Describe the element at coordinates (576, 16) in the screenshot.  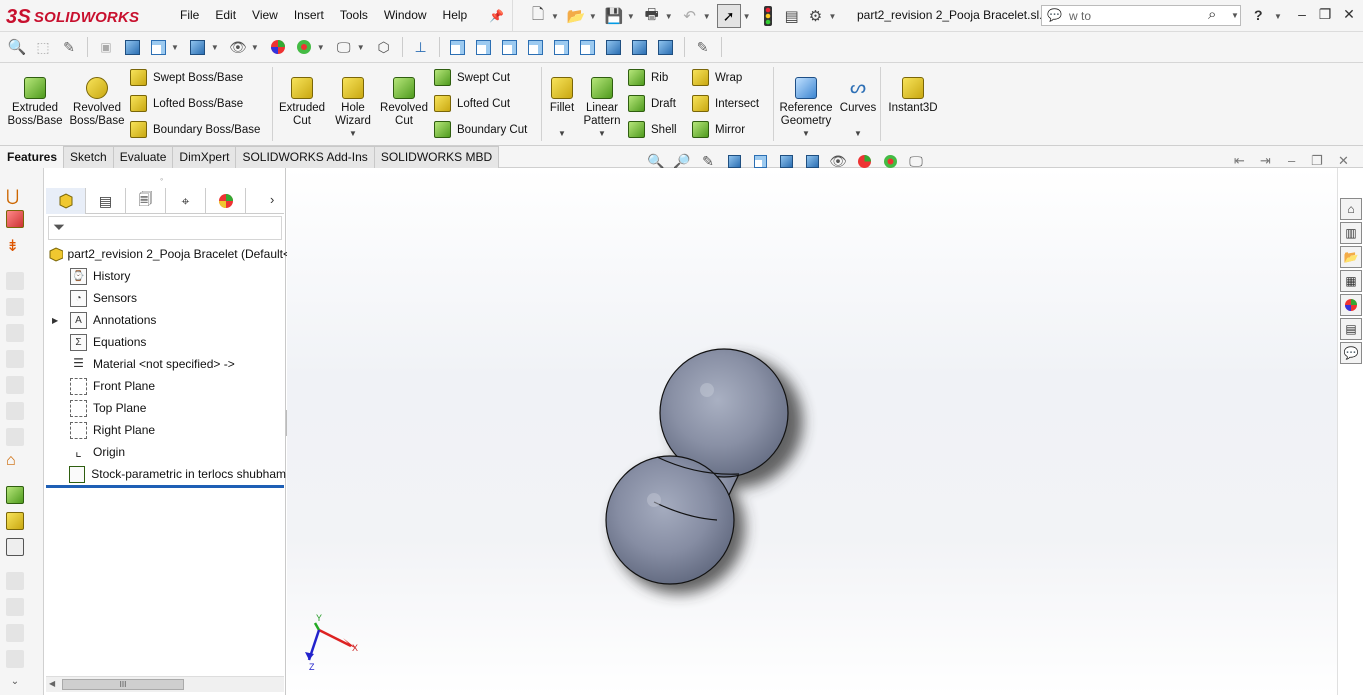
I see `open-folder-icon: 📂` at that location.